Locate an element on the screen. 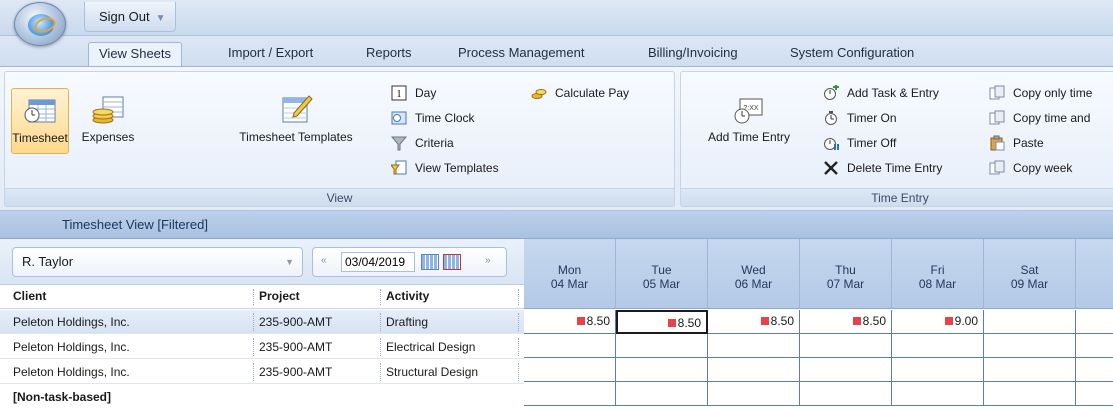  row-activity: Structural Design is located at coordinates (432, 372).